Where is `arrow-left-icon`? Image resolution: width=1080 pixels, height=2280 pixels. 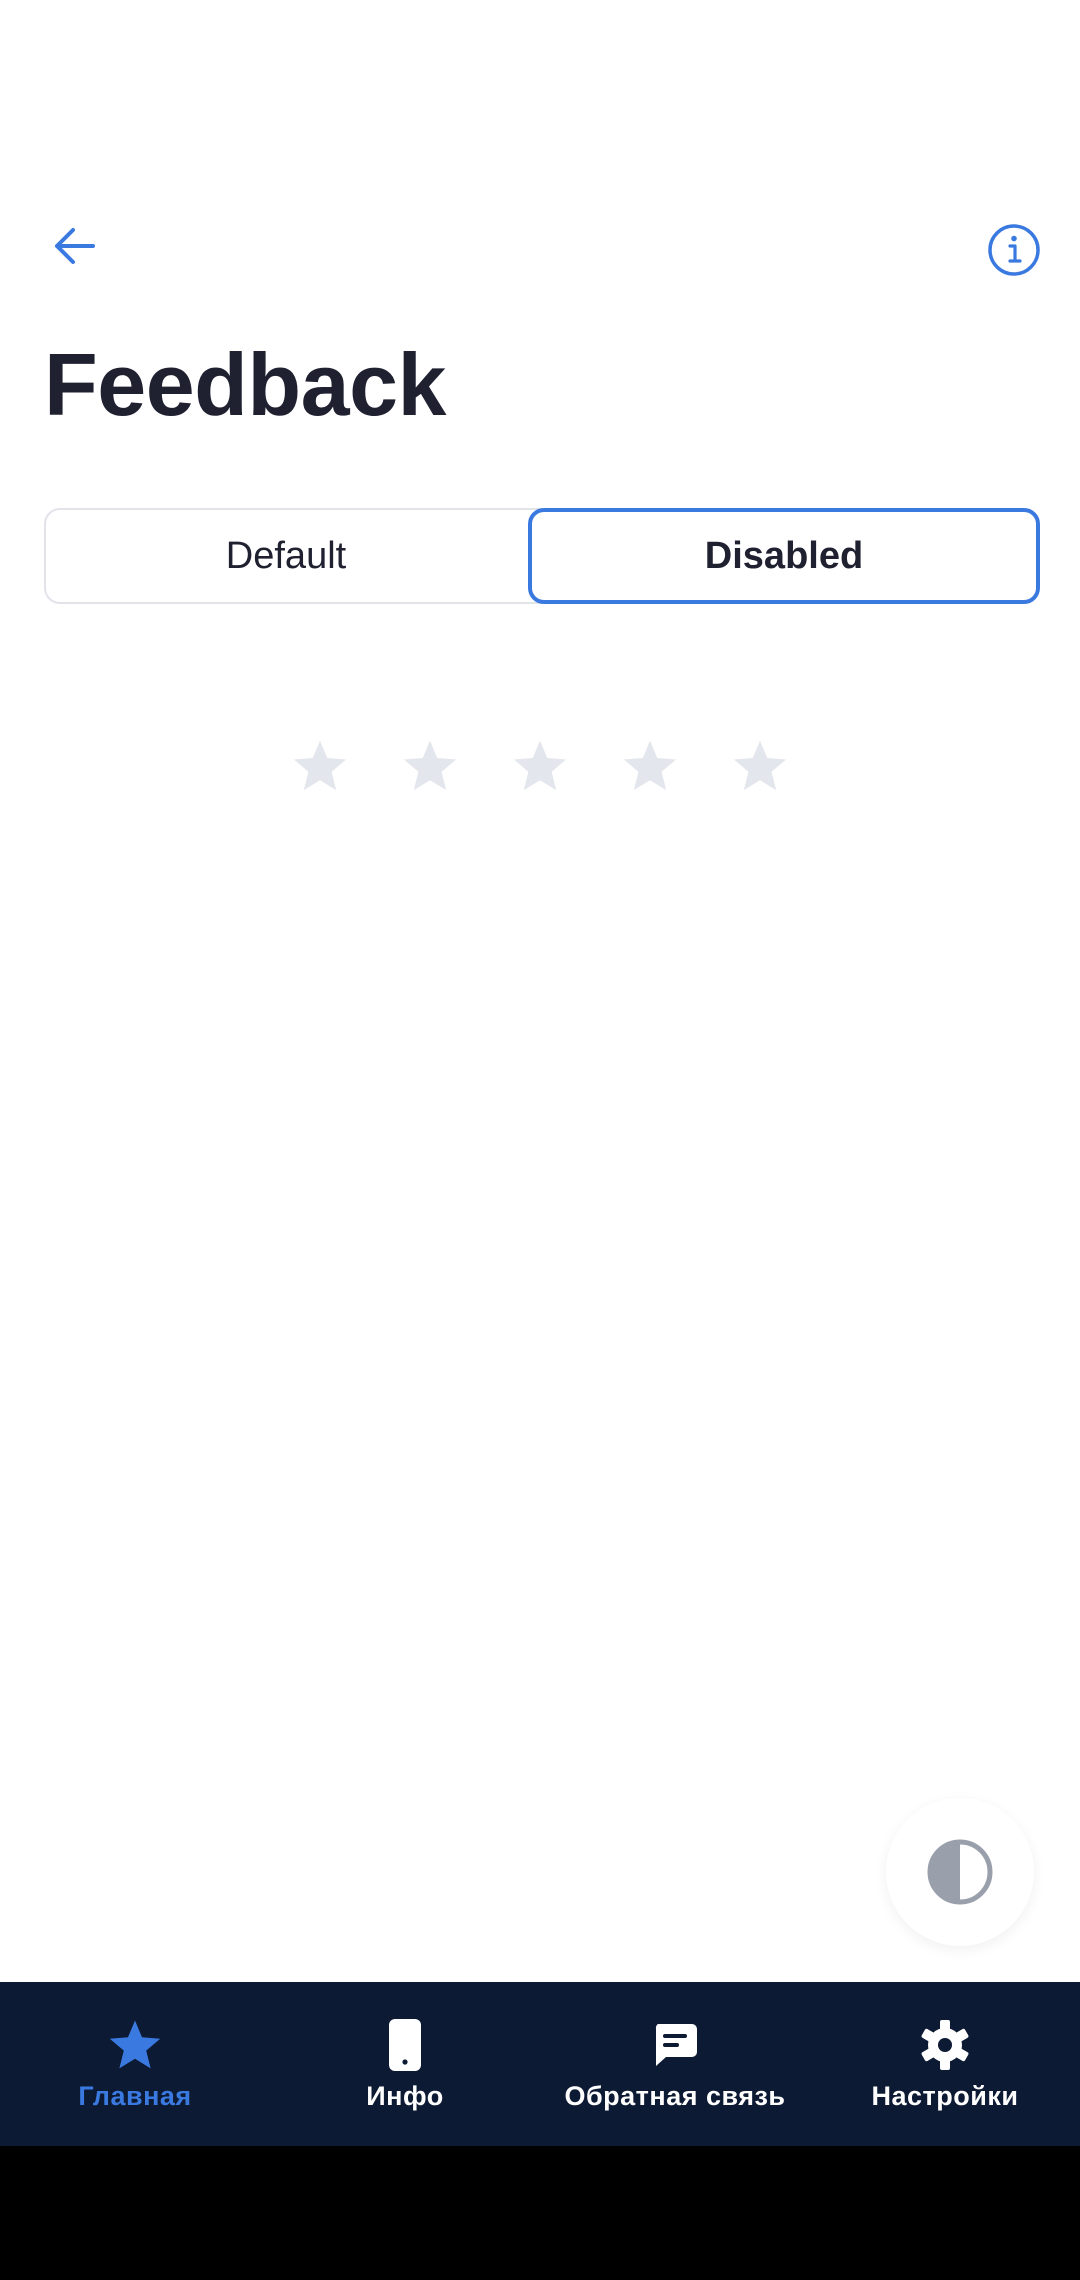 arrow-left-icon is located at coordinates (75, 246).